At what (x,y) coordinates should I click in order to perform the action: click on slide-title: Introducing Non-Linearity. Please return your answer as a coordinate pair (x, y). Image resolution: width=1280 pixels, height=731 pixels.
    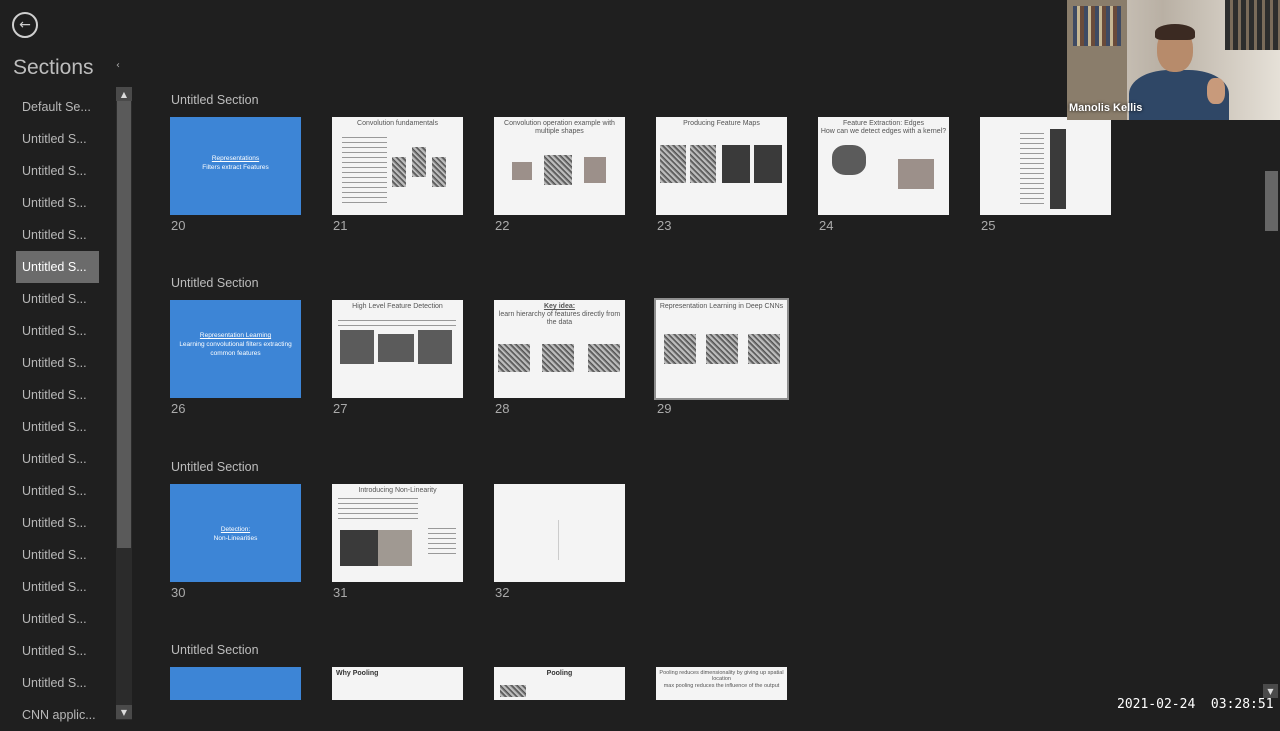
    Looking at the image, I should click on (397, 490).